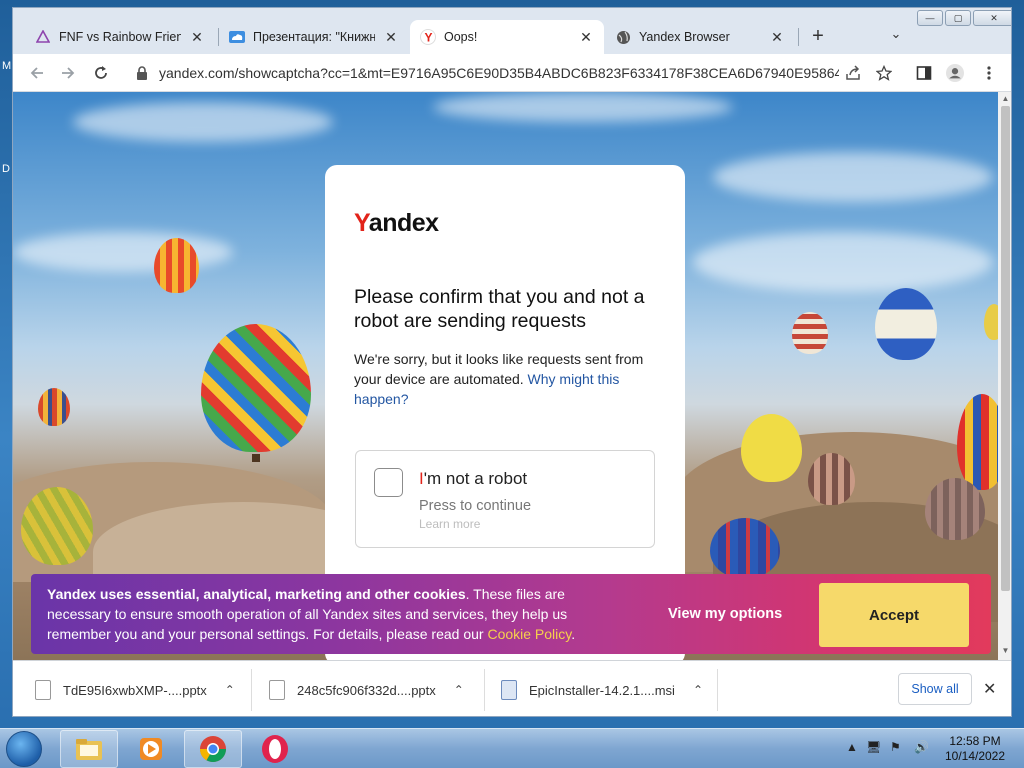 Image resolution: width=1024 pixels, height=768 pixels. I want to click on cookie-policy-link: Cookie Policy, so click(529, 634).